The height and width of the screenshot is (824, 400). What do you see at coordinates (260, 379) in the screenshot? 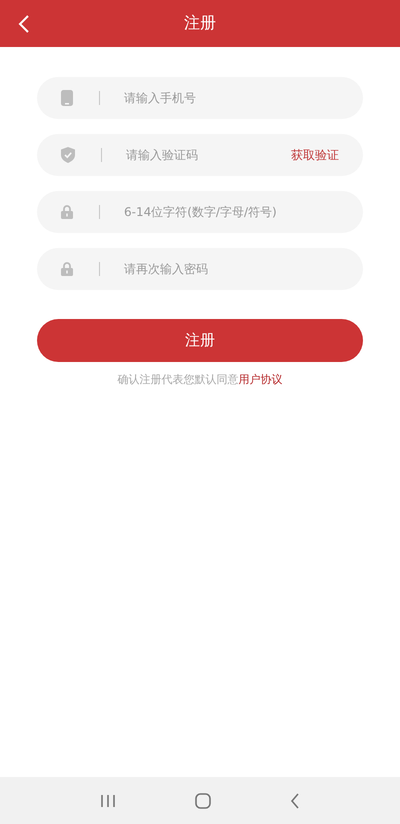
I see `user-agreement-link: 用户协议` at bounding box center [260, 379].